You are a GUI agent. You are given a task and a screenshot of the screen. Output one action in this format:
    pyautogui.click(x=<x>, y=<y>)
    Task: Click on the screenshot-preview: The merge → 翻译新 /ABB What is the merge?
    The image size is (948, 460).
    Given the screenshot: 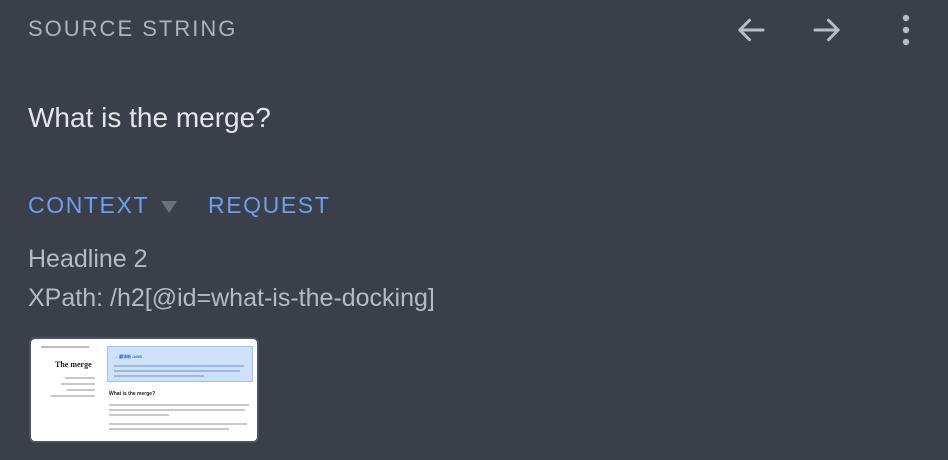 What is the action you would take?
    pyautogui.click(x=144, y=390)
    